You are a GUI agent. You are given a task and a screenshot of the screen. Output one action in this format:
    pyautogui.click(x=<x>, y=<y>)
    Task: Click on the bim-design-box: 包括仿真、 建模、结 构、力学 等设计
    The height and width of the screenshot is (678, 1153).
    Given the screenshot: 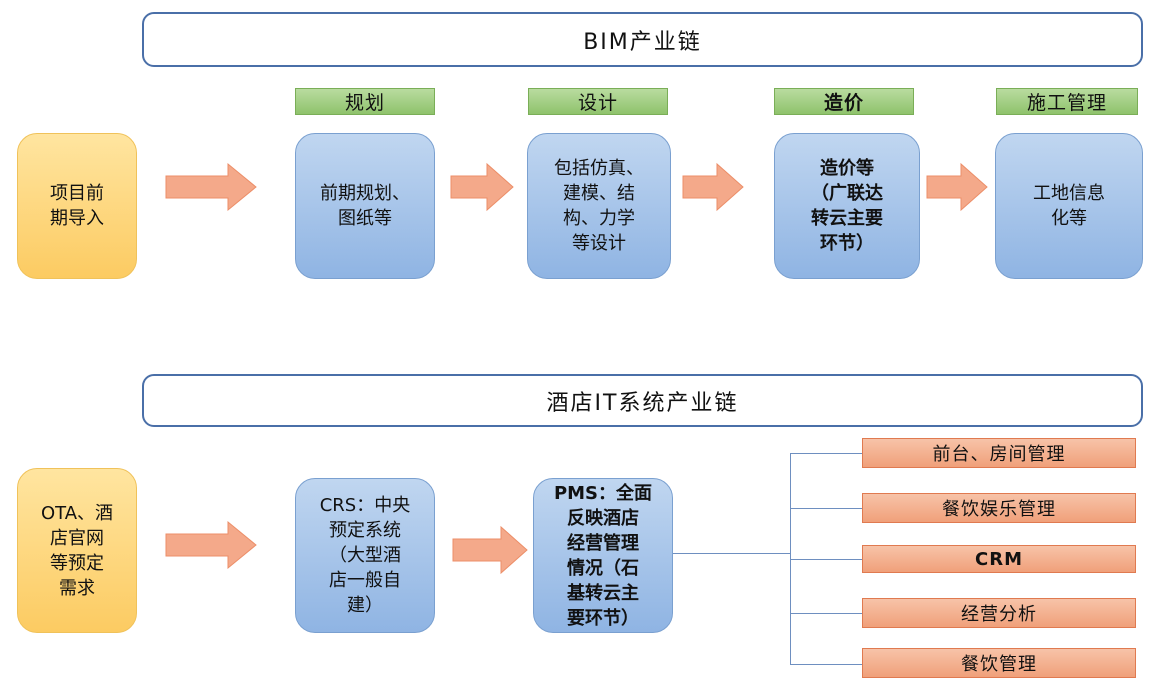 What is the action you would take?
    pyautogui.click(x=599, y=206)
    